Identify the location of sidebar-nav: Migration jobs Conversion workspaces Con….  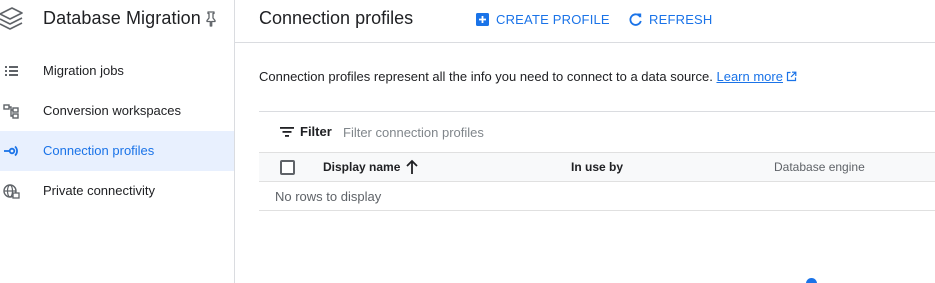
(117, 131).